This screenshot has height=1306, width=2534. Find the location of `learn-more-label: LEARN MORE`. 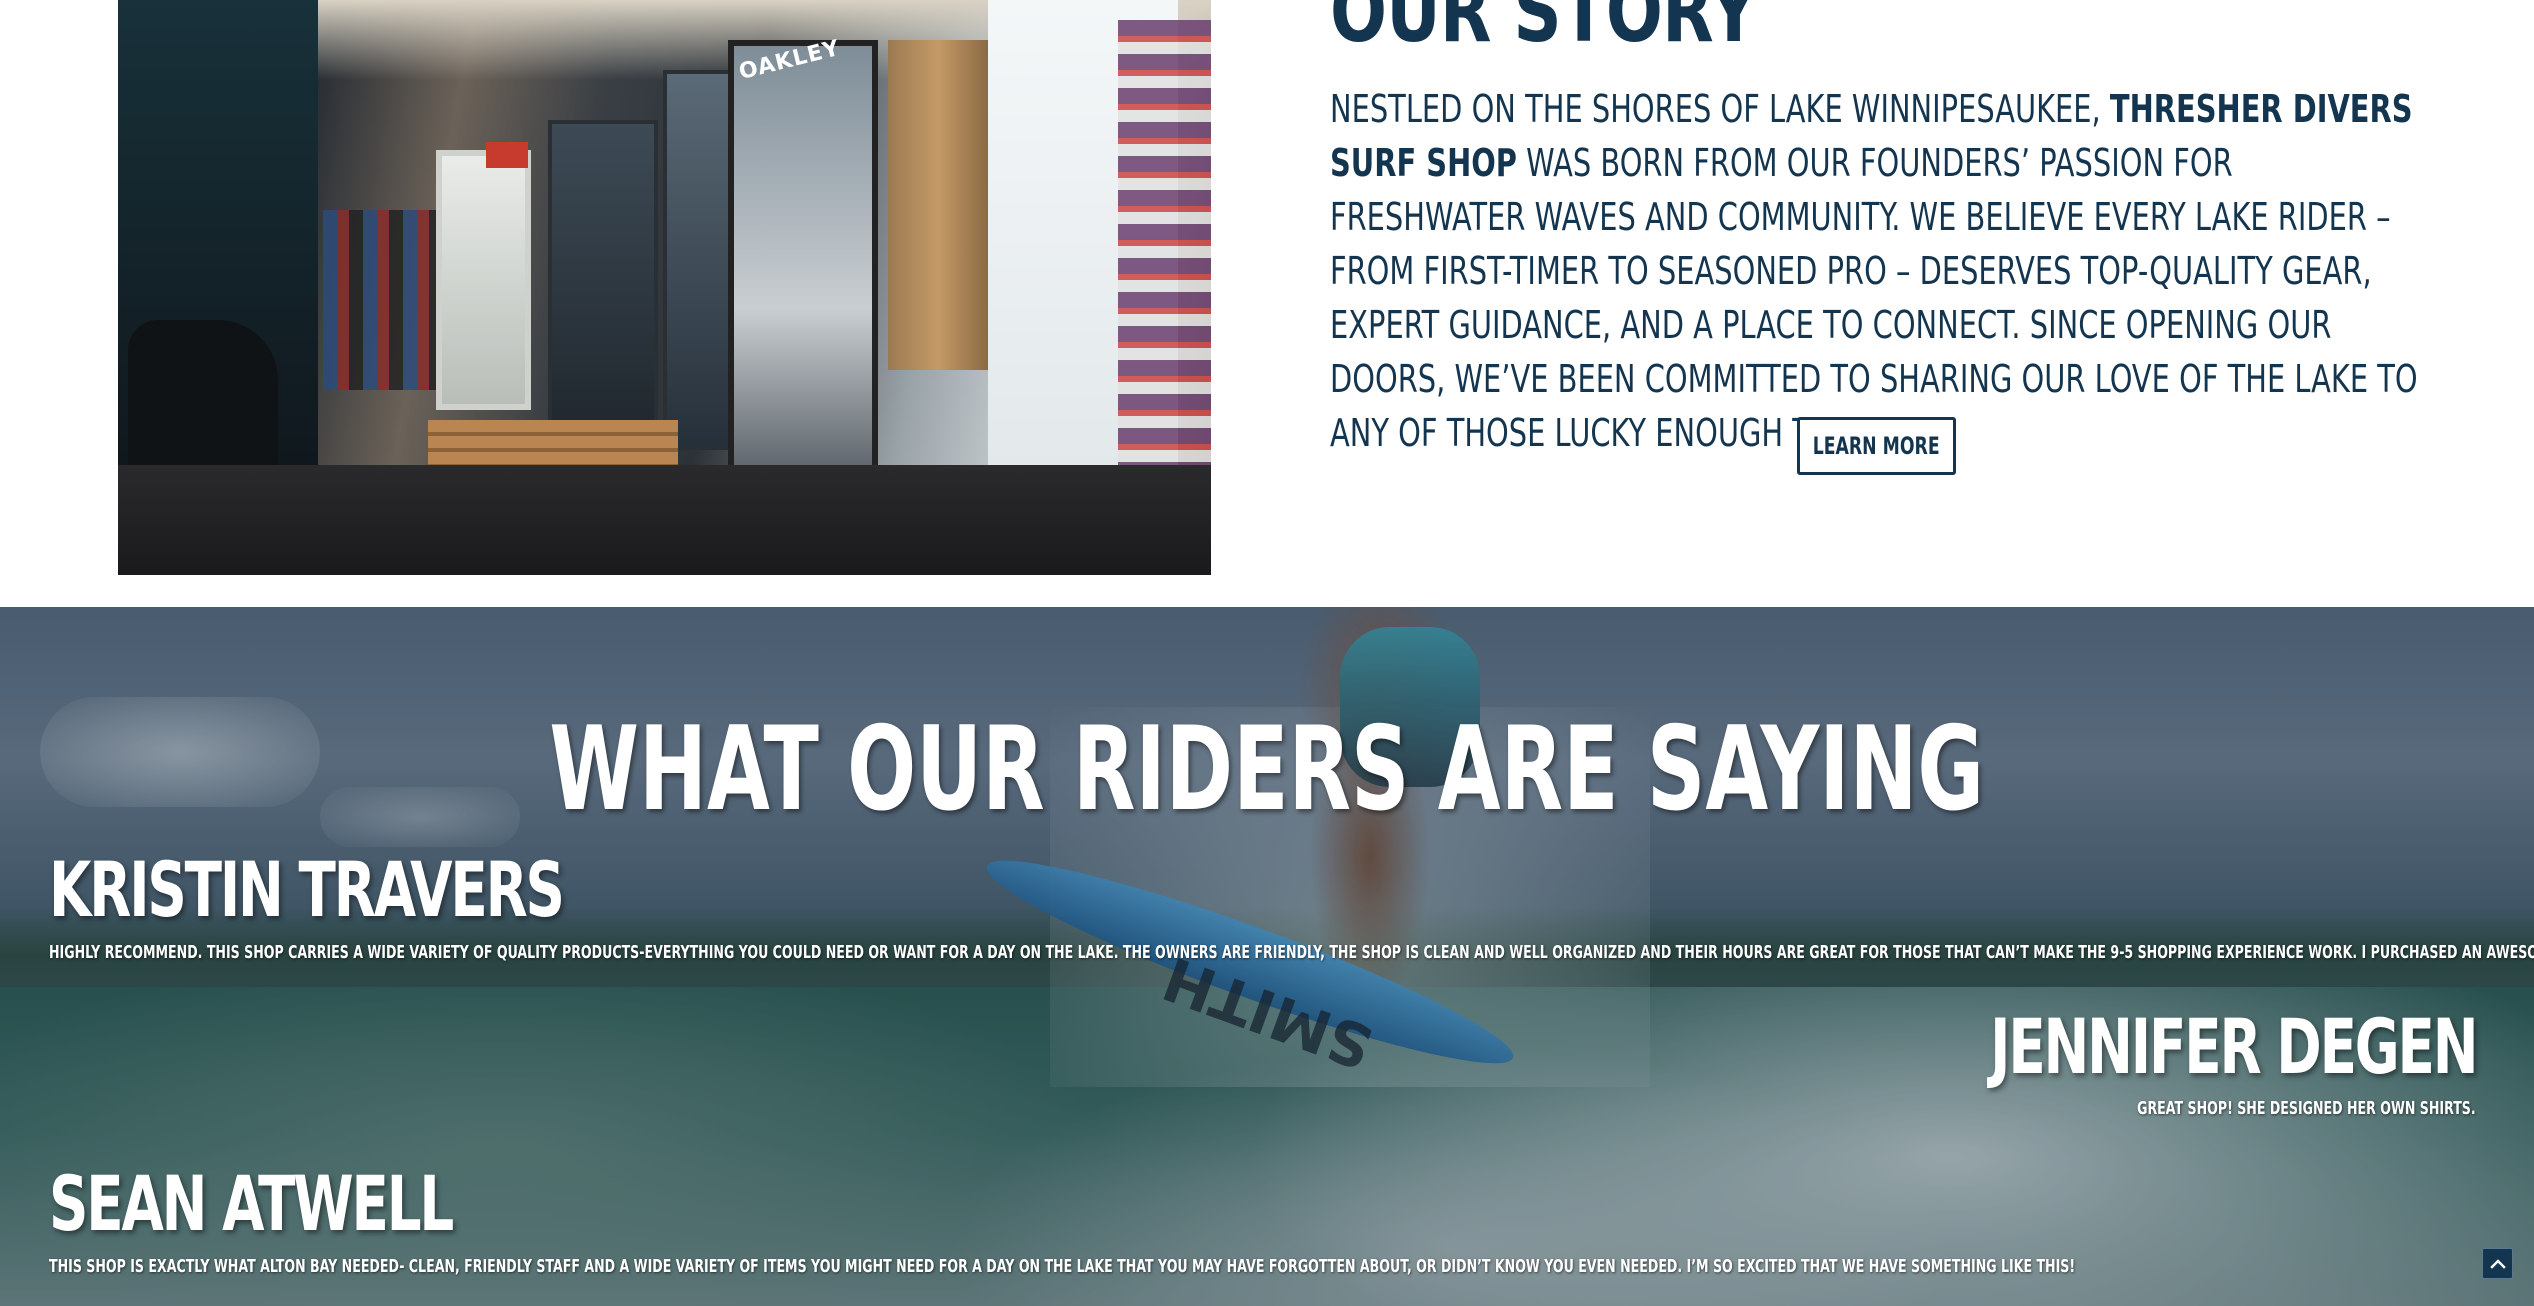

learn-more-label: LEARN MORE is located at coordinates (1876, 446).